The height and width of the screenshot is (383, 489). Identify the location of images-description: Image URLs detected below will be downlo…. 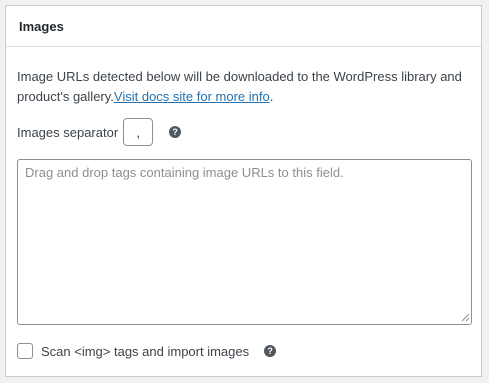
(244, 87).